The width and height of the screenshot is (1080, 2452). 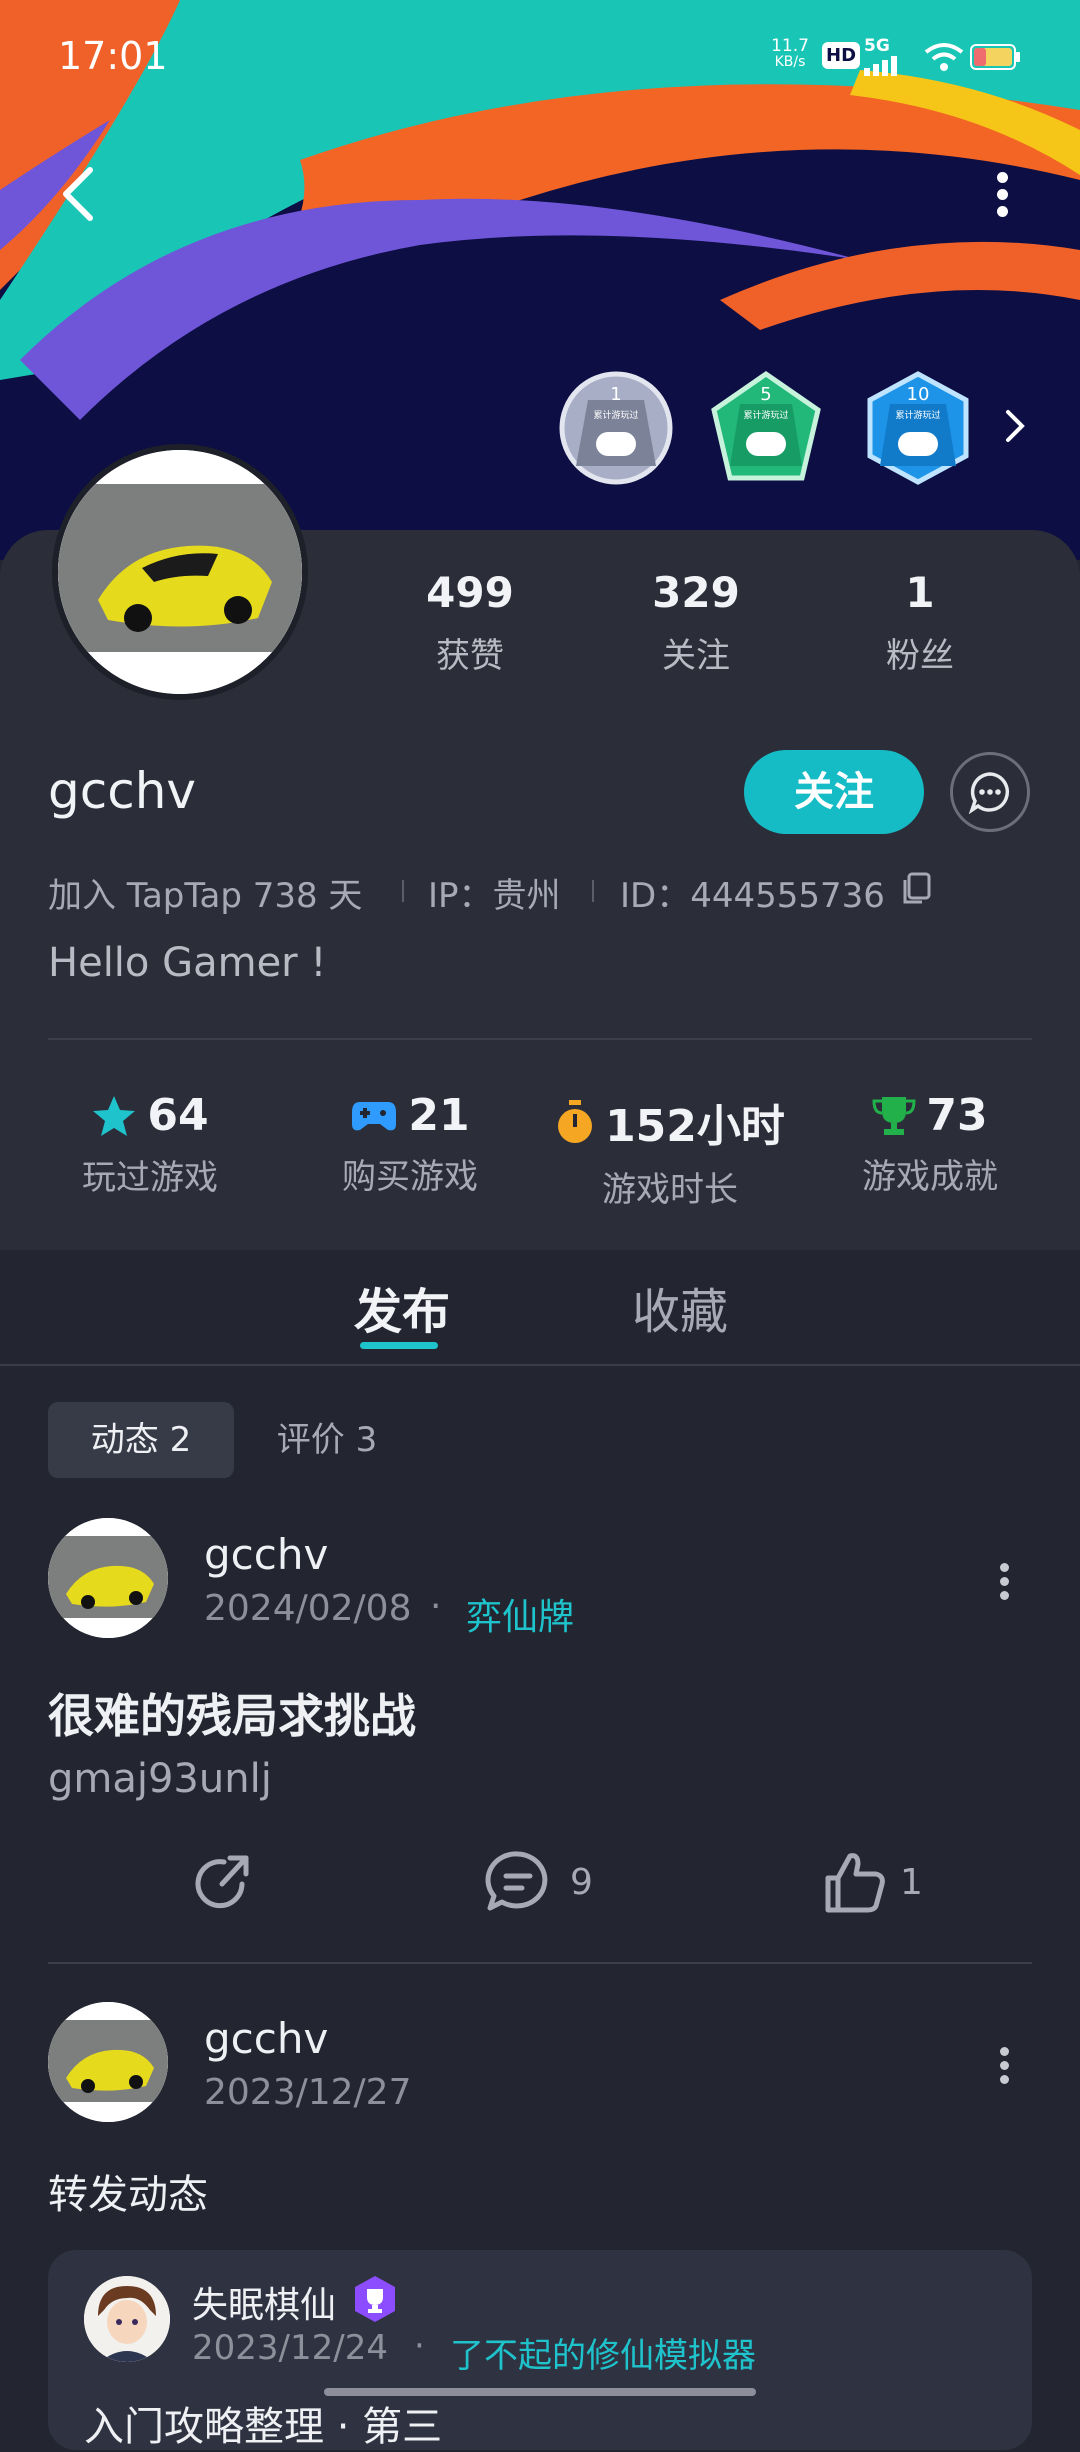 I want to click on share-icon, so click(x=223, y=1883).